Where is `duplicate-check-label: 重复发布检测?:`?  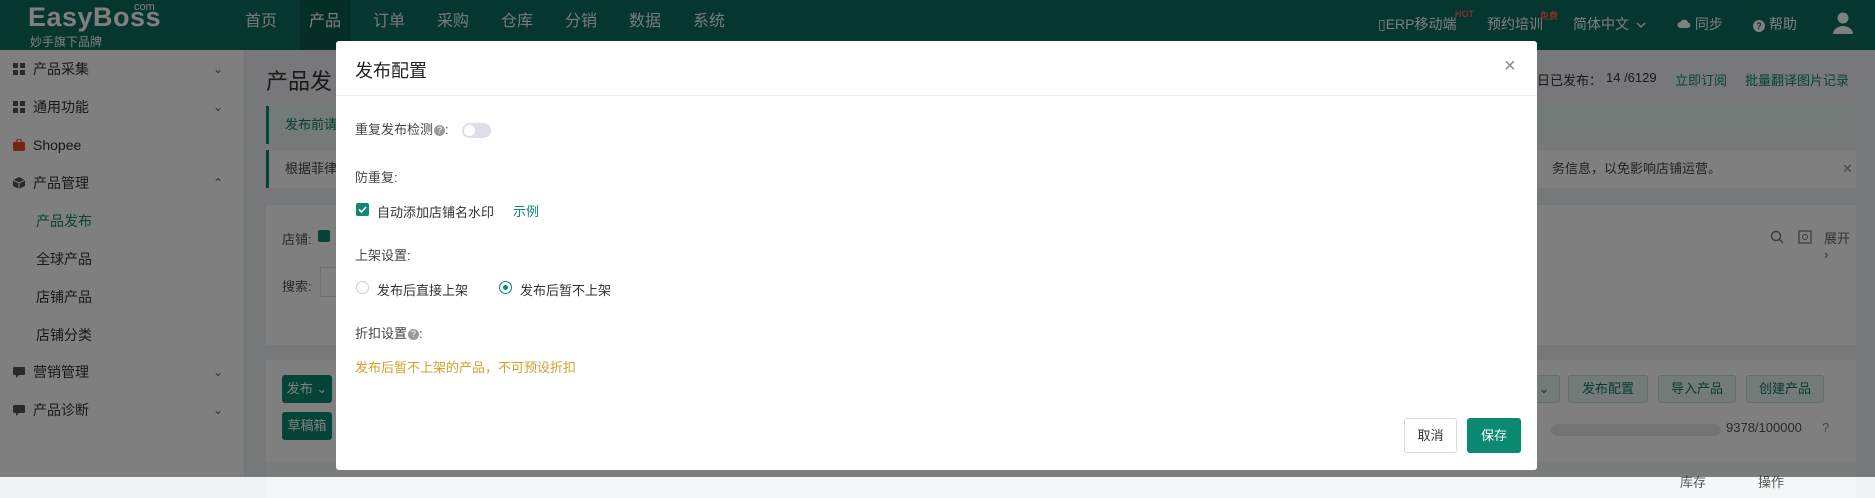 duplicate-check-label: 重复发布检测?: is located at coordinates (402, 129).